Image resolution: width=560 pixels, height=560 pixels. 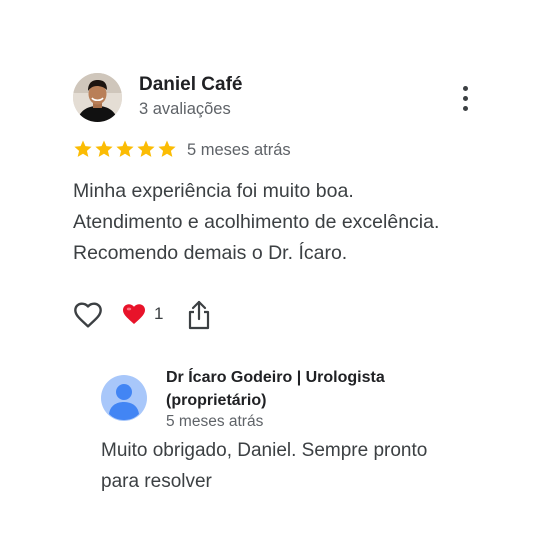 I want to click on reviewer-photo-icon, so click(x=97, y=97).